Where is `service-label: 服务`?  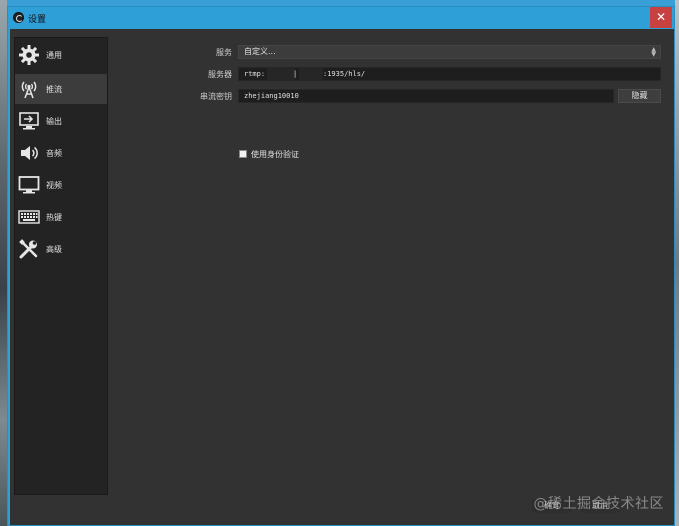 service-label: 服务 is located at coordinates (224, 52).